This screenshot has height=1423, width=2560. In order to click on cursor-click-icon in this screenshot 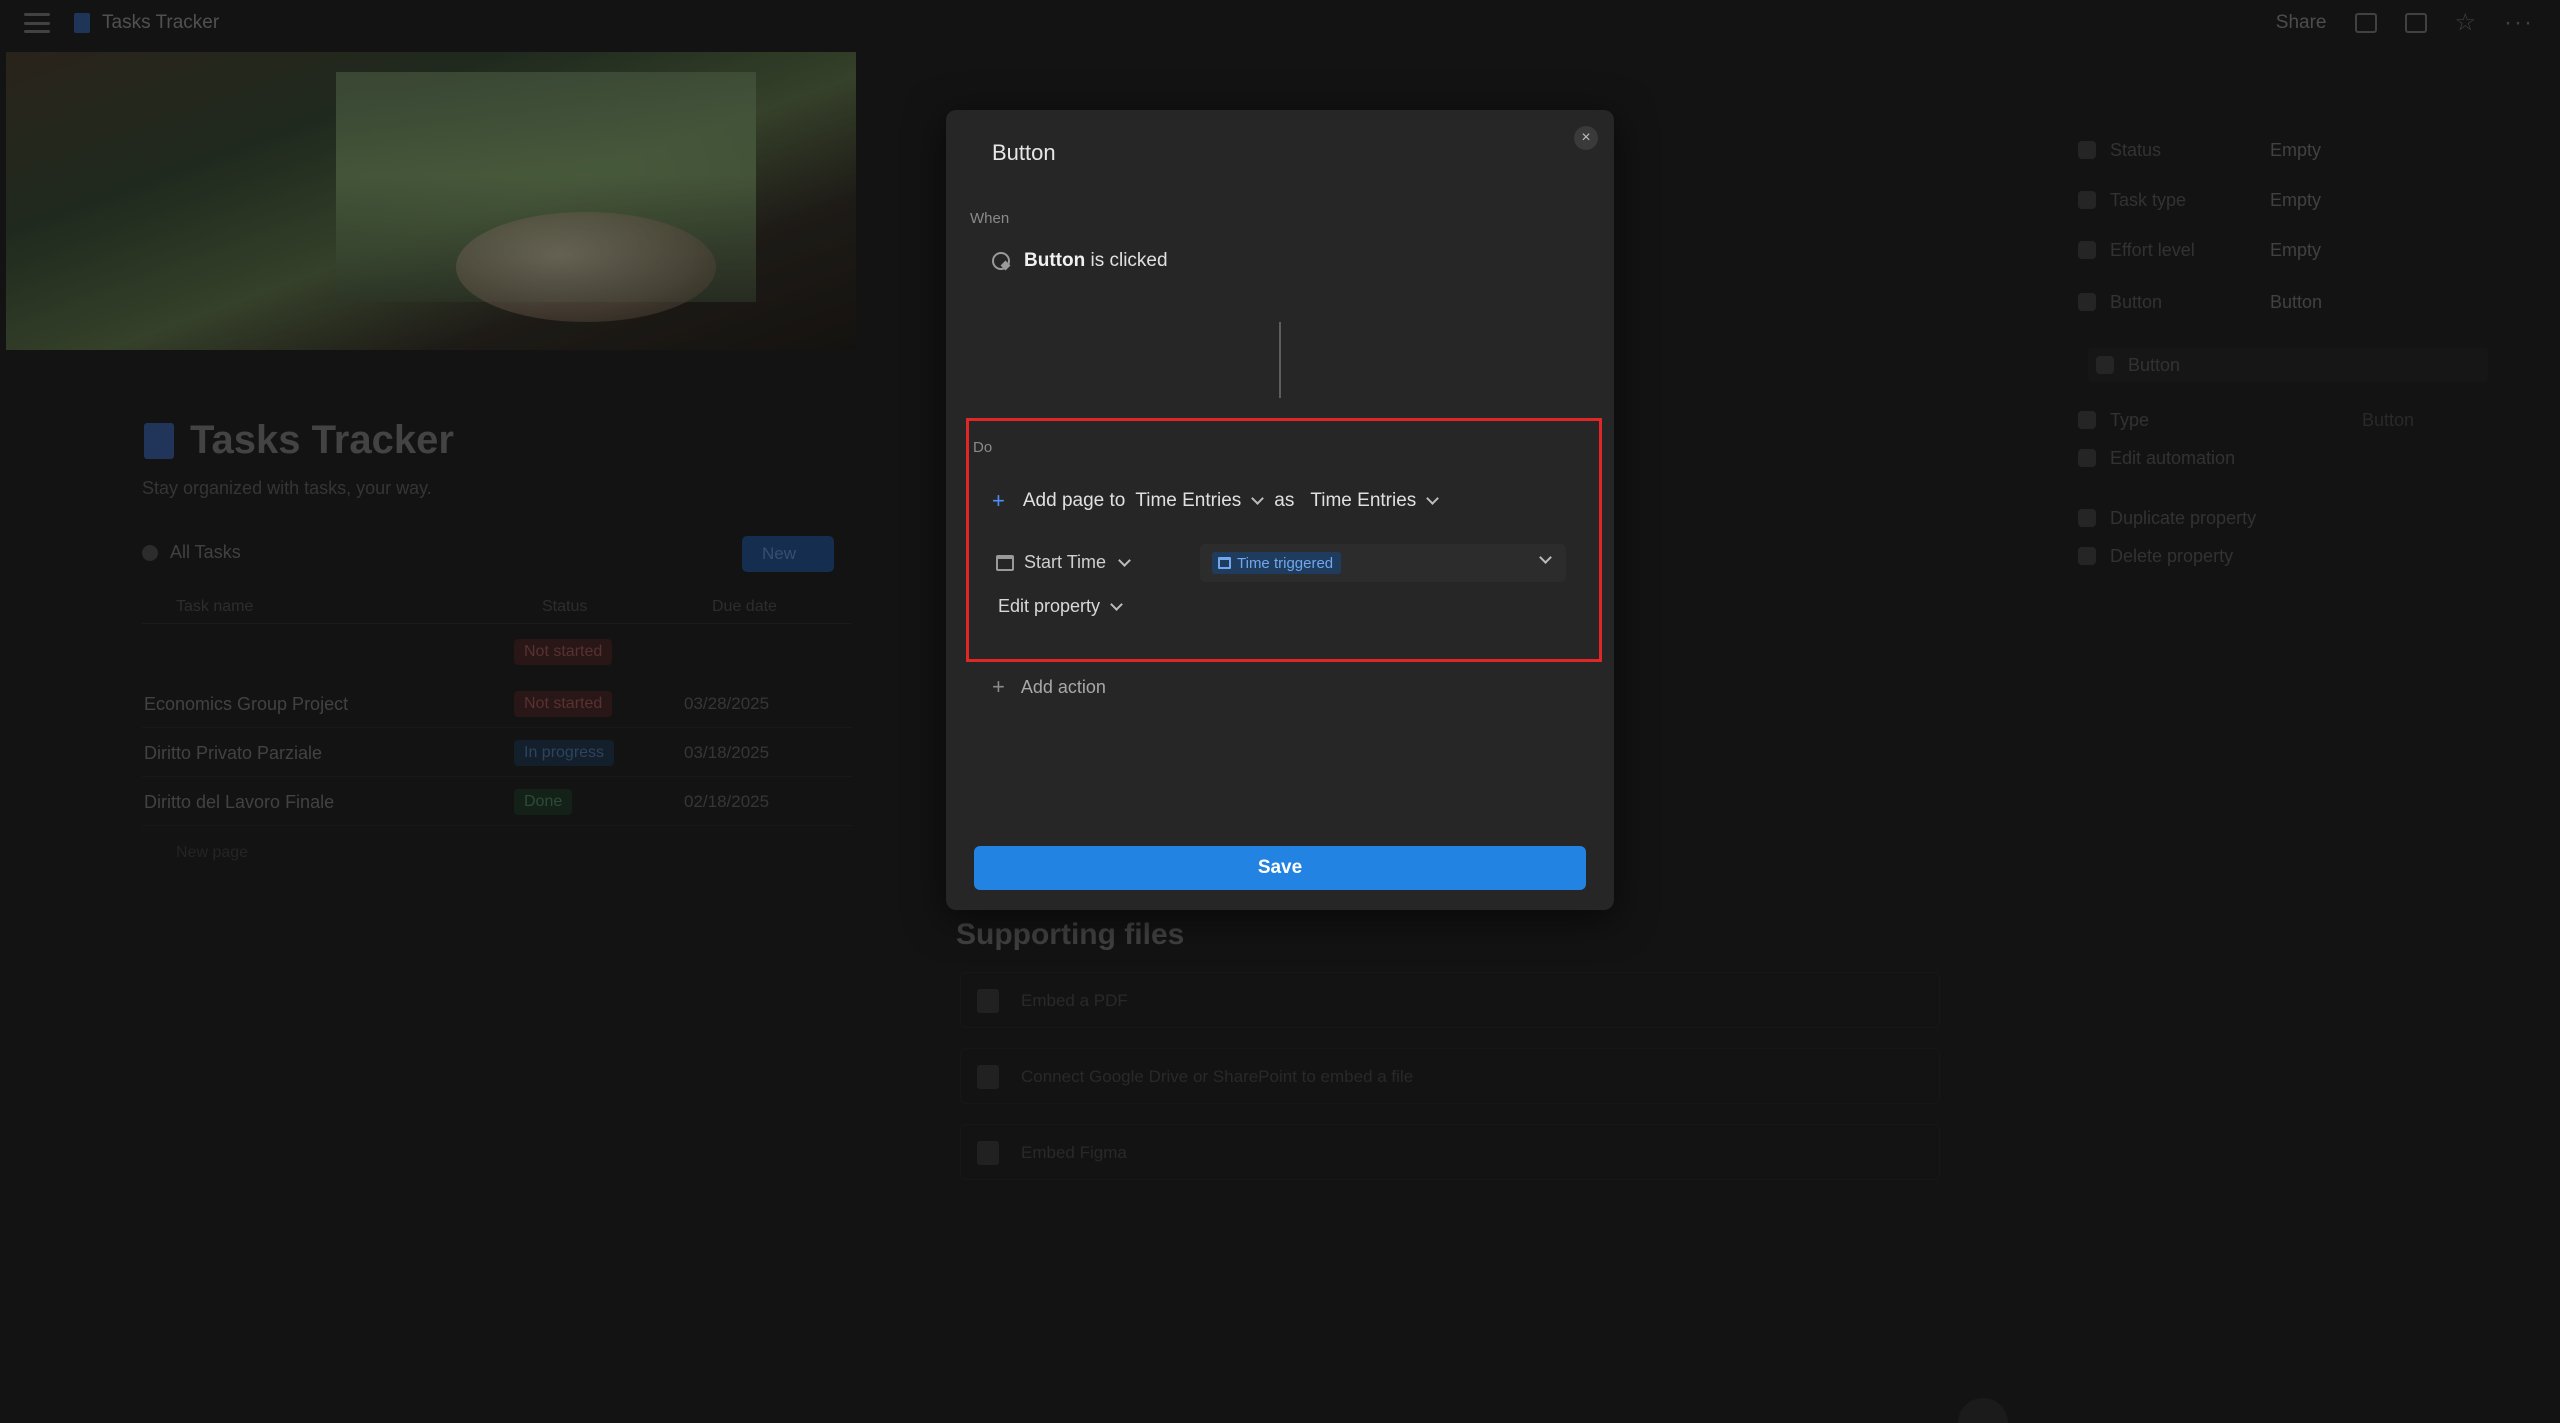, I will do `click(1001, 261)`.